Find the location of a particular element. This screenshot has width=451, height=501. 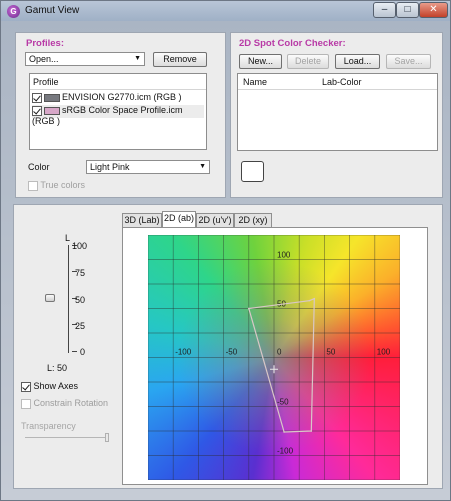

y-axis-tick-label: -100 is located at coordinates (285, 451).